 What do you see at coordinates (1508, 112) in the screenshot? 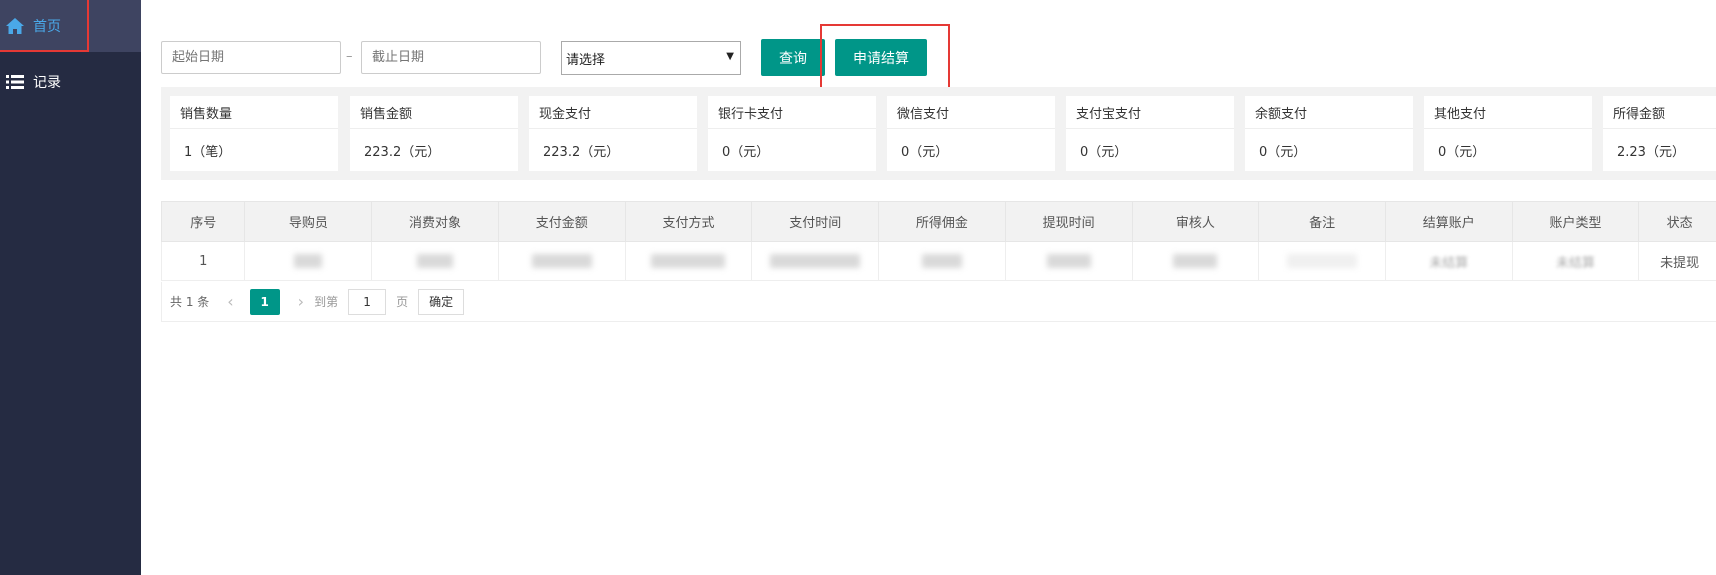
I see `stat-title: 其他支付` at bounding box center [1508, 112].